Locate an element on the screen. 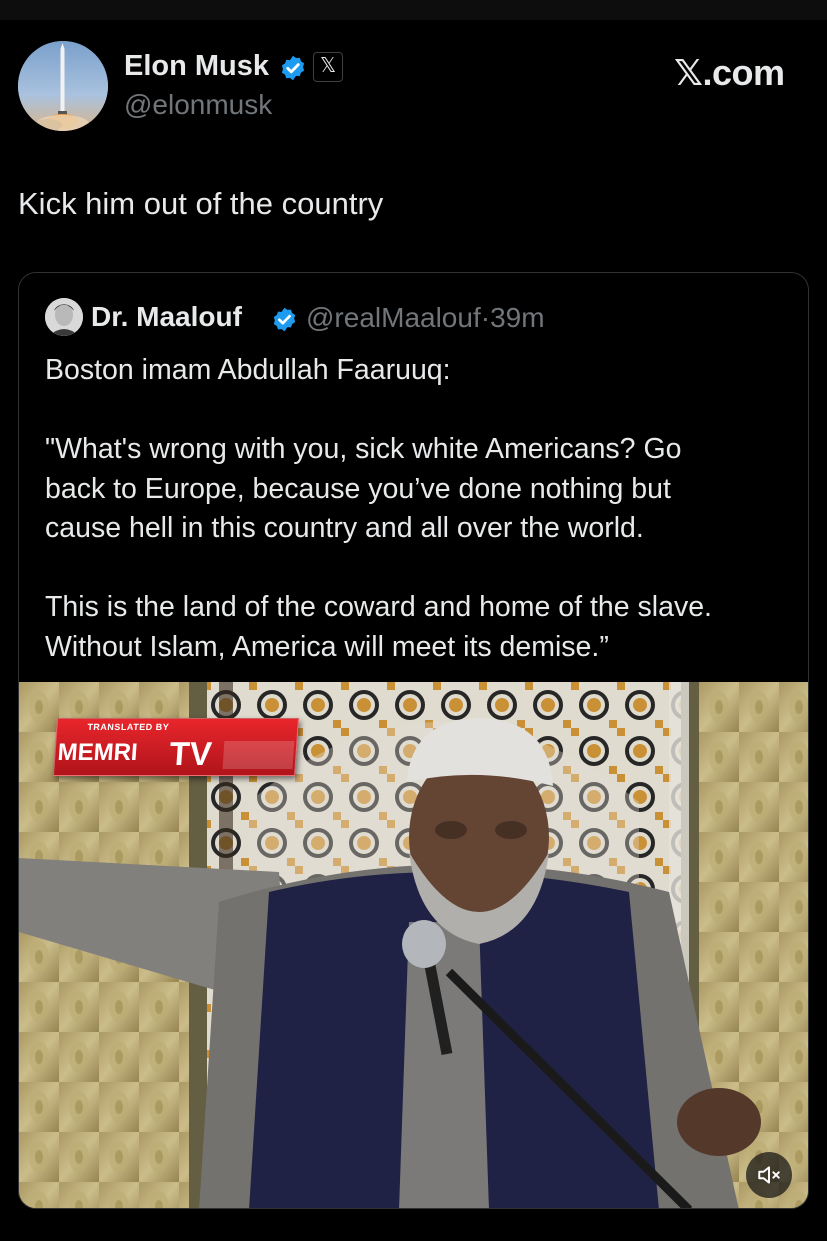 Image resolution: width=827 pixels, height=1241 pixels. quoted-author-avatar is located at coordinates (64, 317).